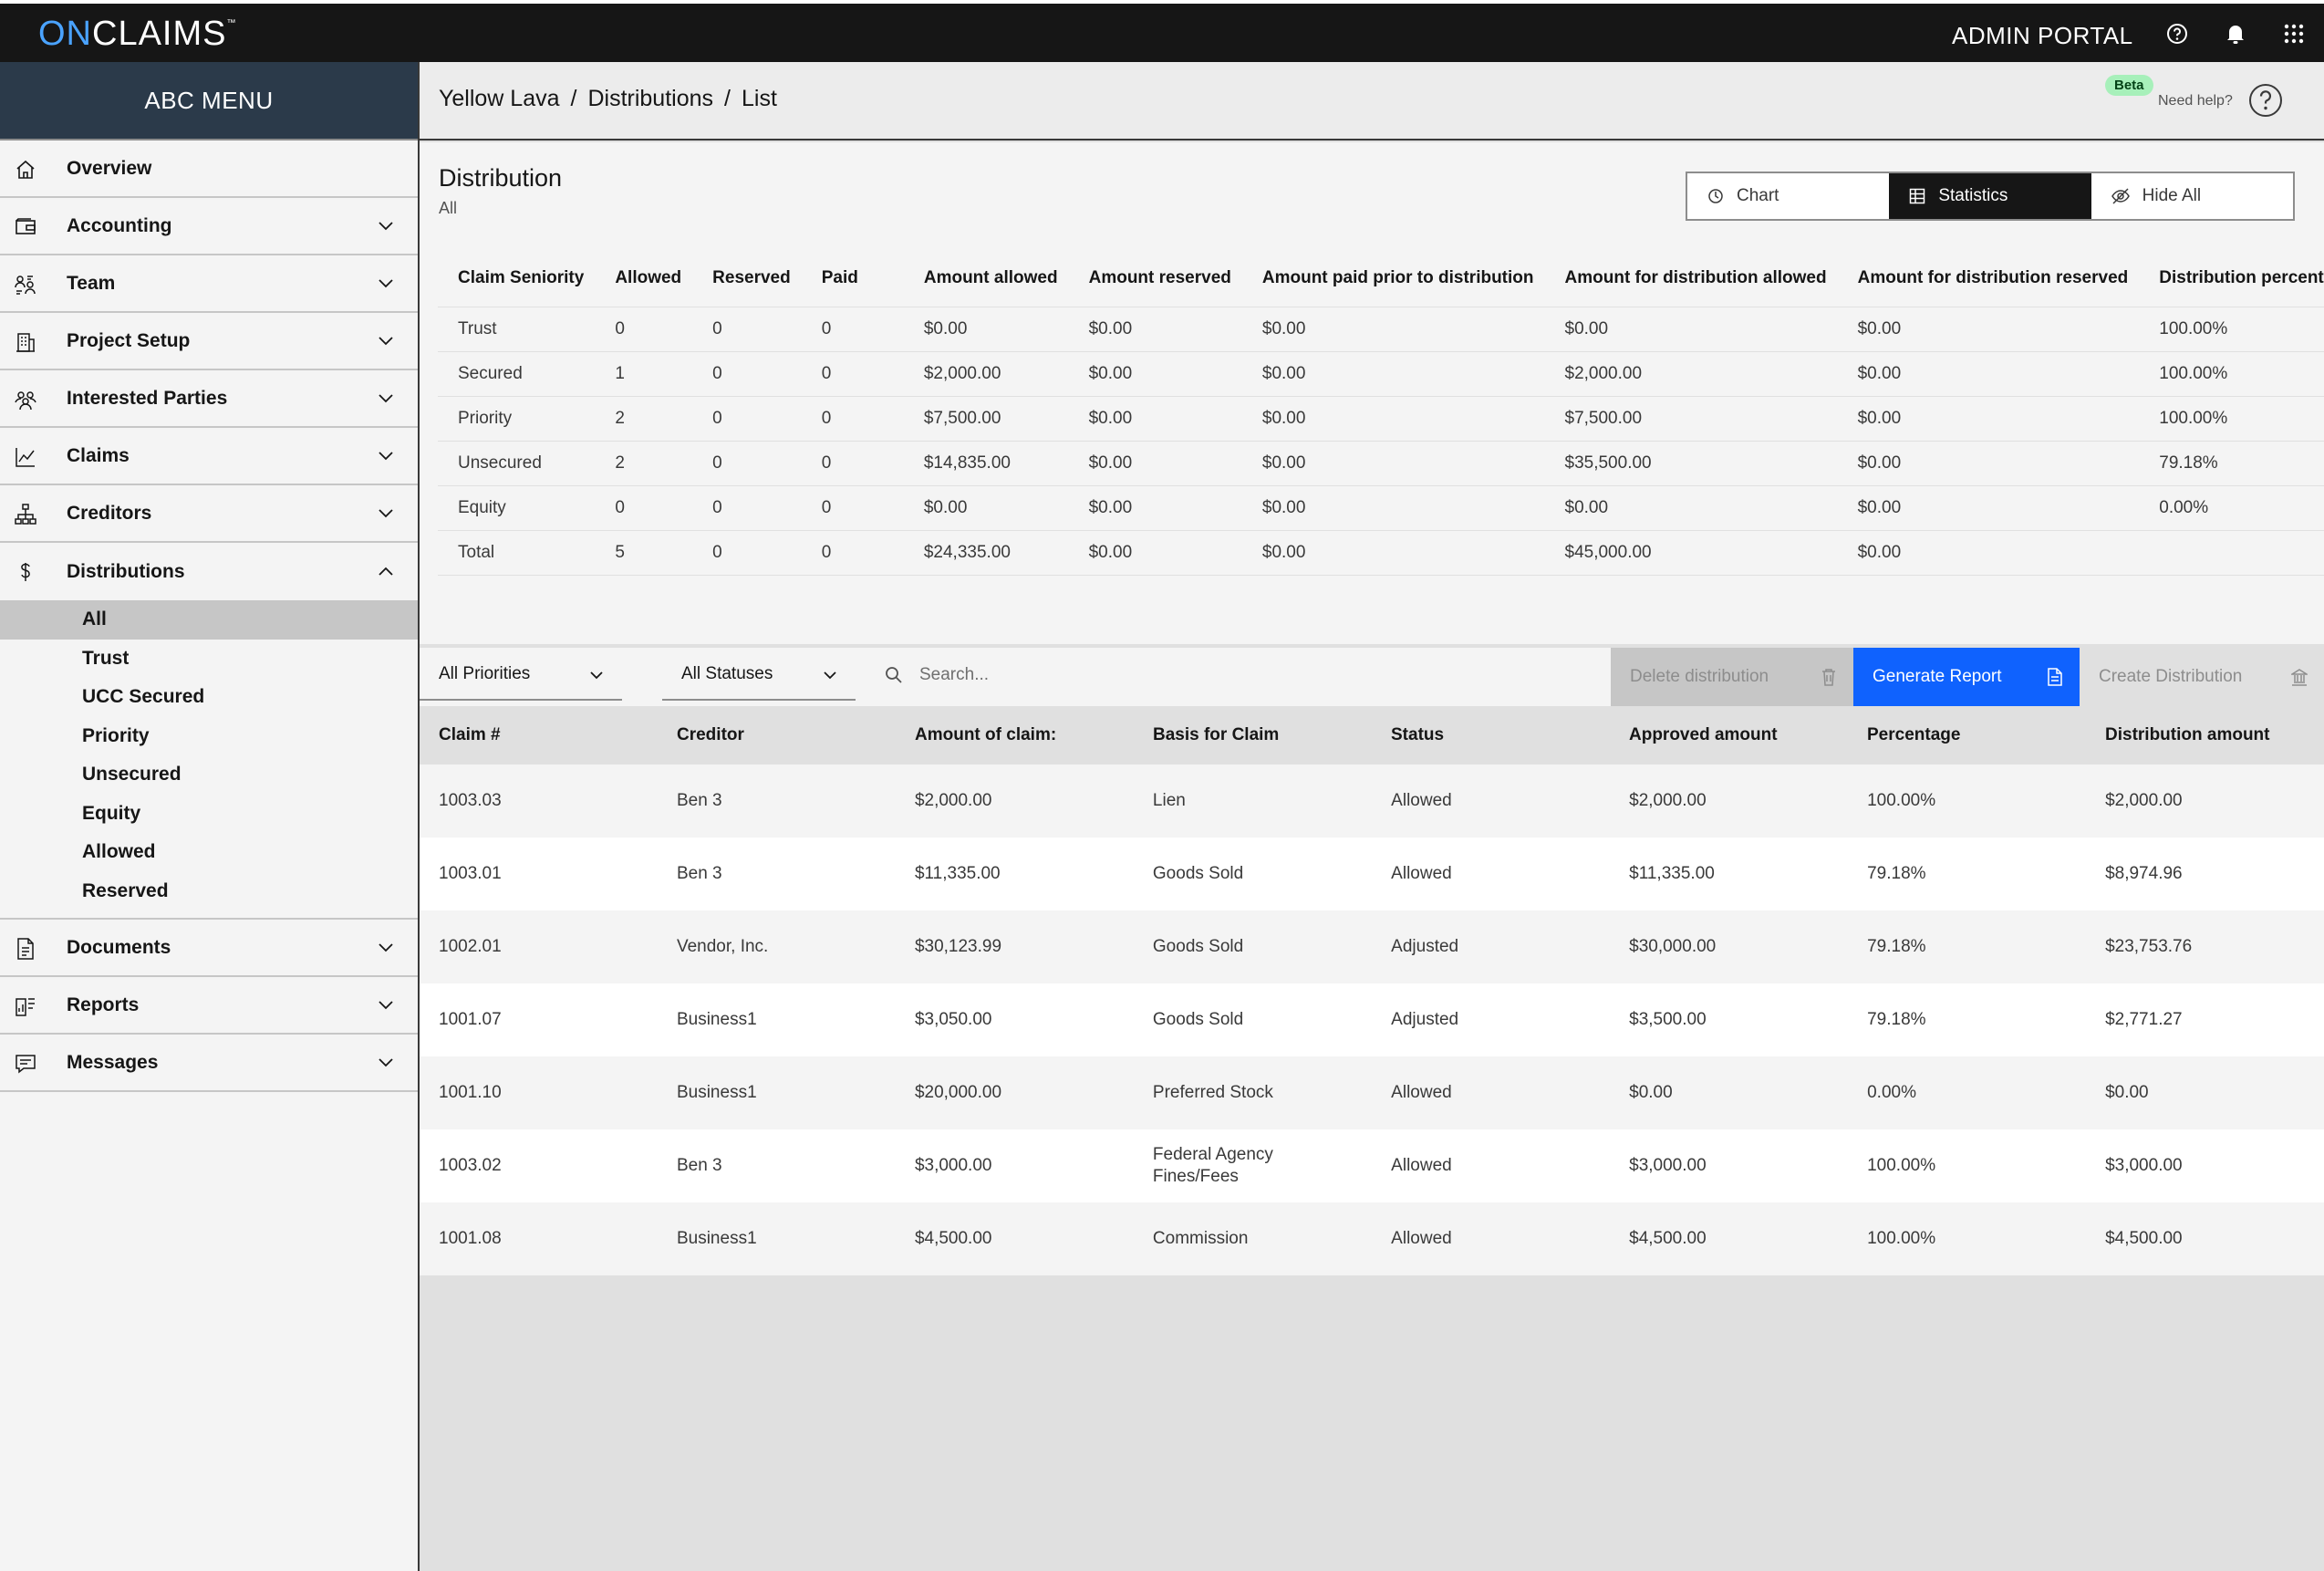  What do you see at coordinates (209, 620) in the screenshot?
I see `sidebar-subitem-all: All` at bounding box center [209, 620].